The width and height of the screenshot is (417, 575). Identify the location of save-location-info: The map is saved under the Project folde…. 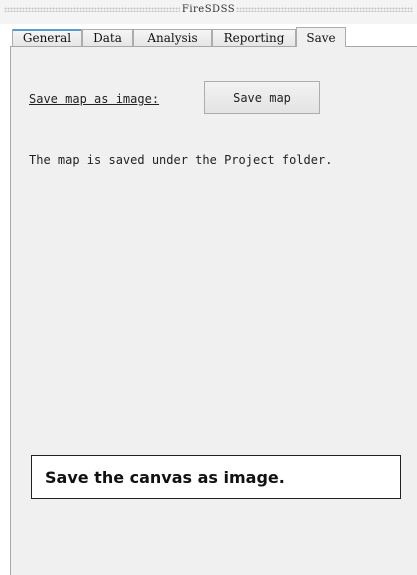
(181, 160).